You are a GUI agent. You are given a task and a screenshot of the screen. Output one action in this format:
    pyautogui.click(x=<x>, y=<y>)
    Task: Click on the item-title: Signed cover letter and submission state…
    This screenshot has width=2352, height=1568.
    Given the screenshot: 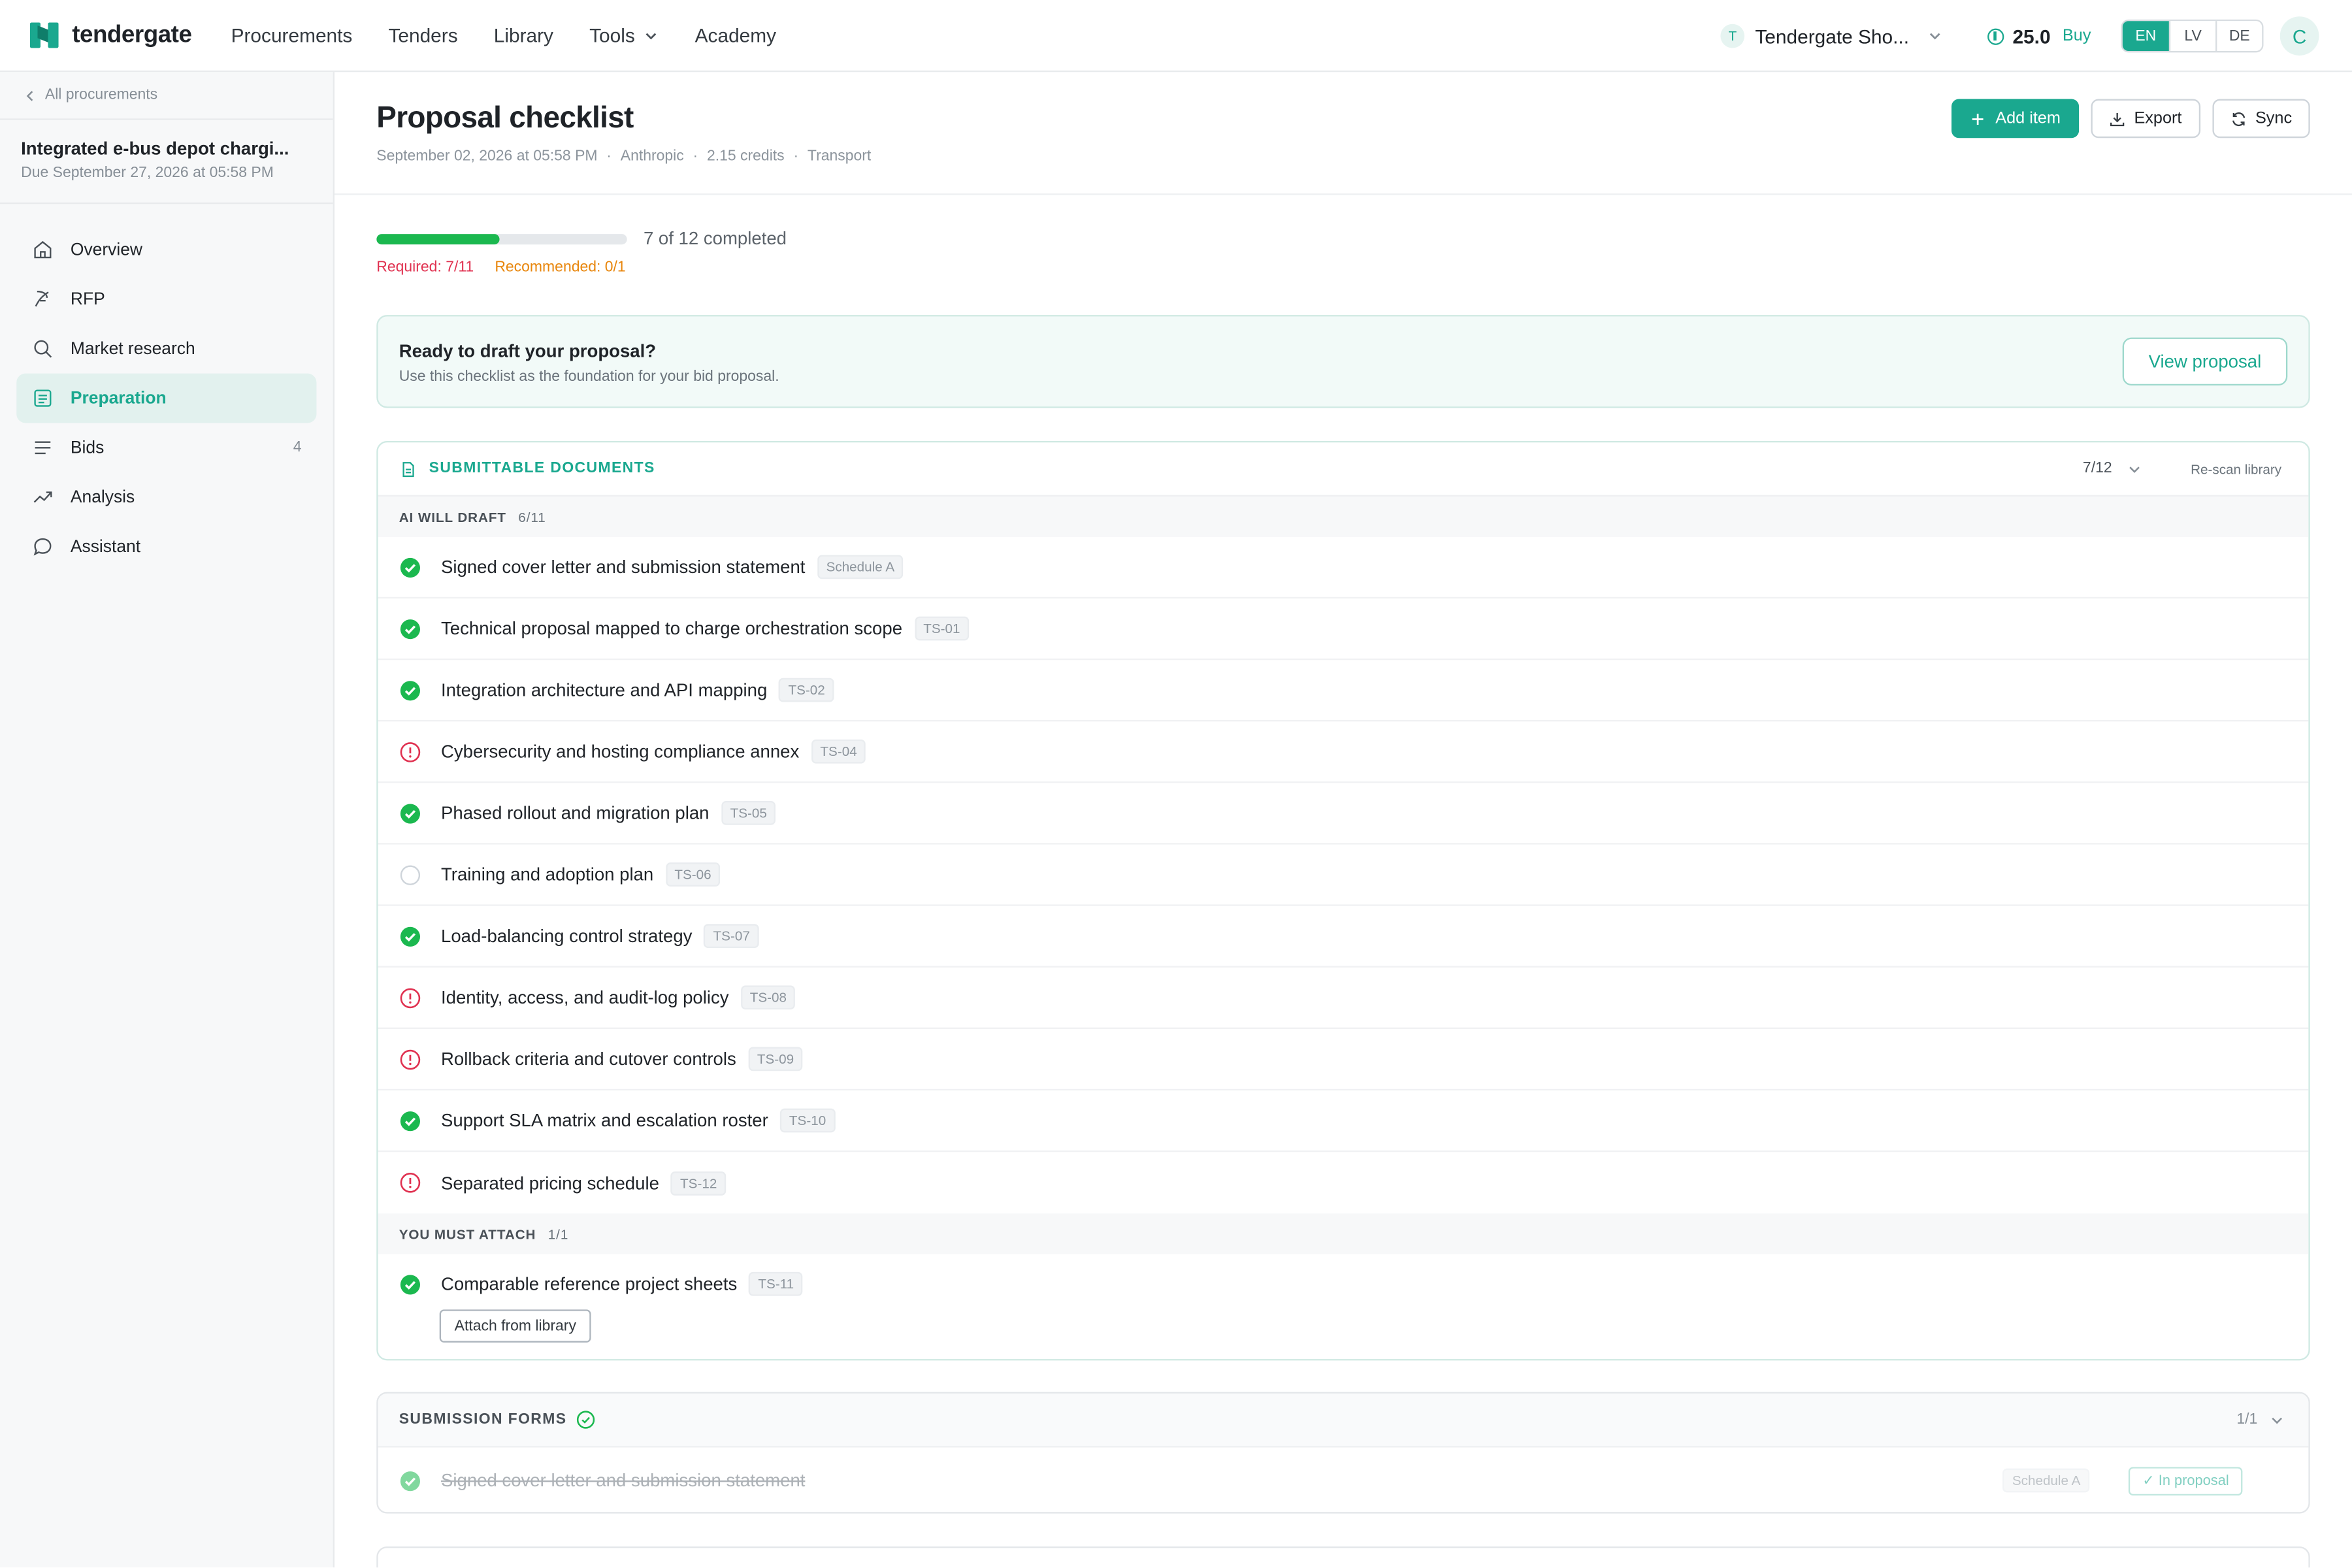 What is the action you would take?
    pyautogui.click(x=623, y=1480)
    